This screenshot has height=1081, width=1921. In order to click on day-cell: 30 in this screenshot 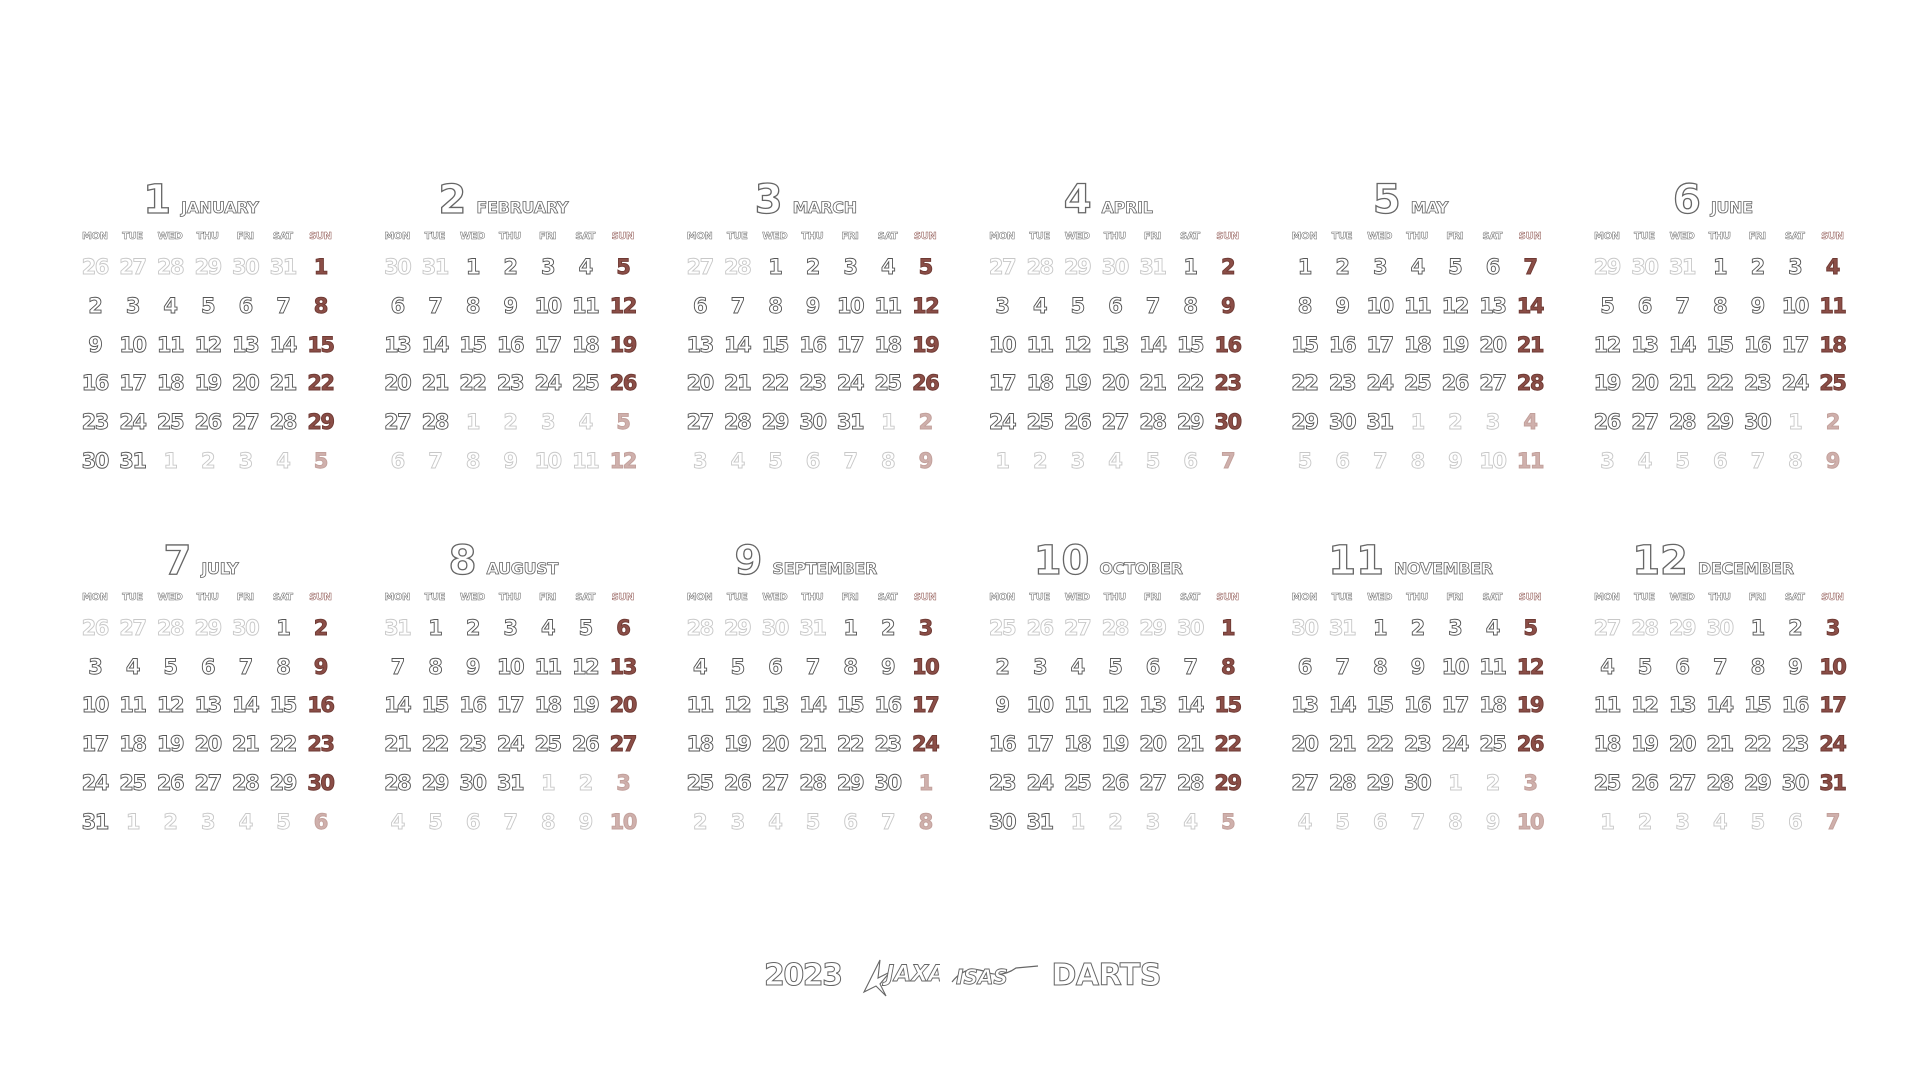, I will do `click(95, 461)`.